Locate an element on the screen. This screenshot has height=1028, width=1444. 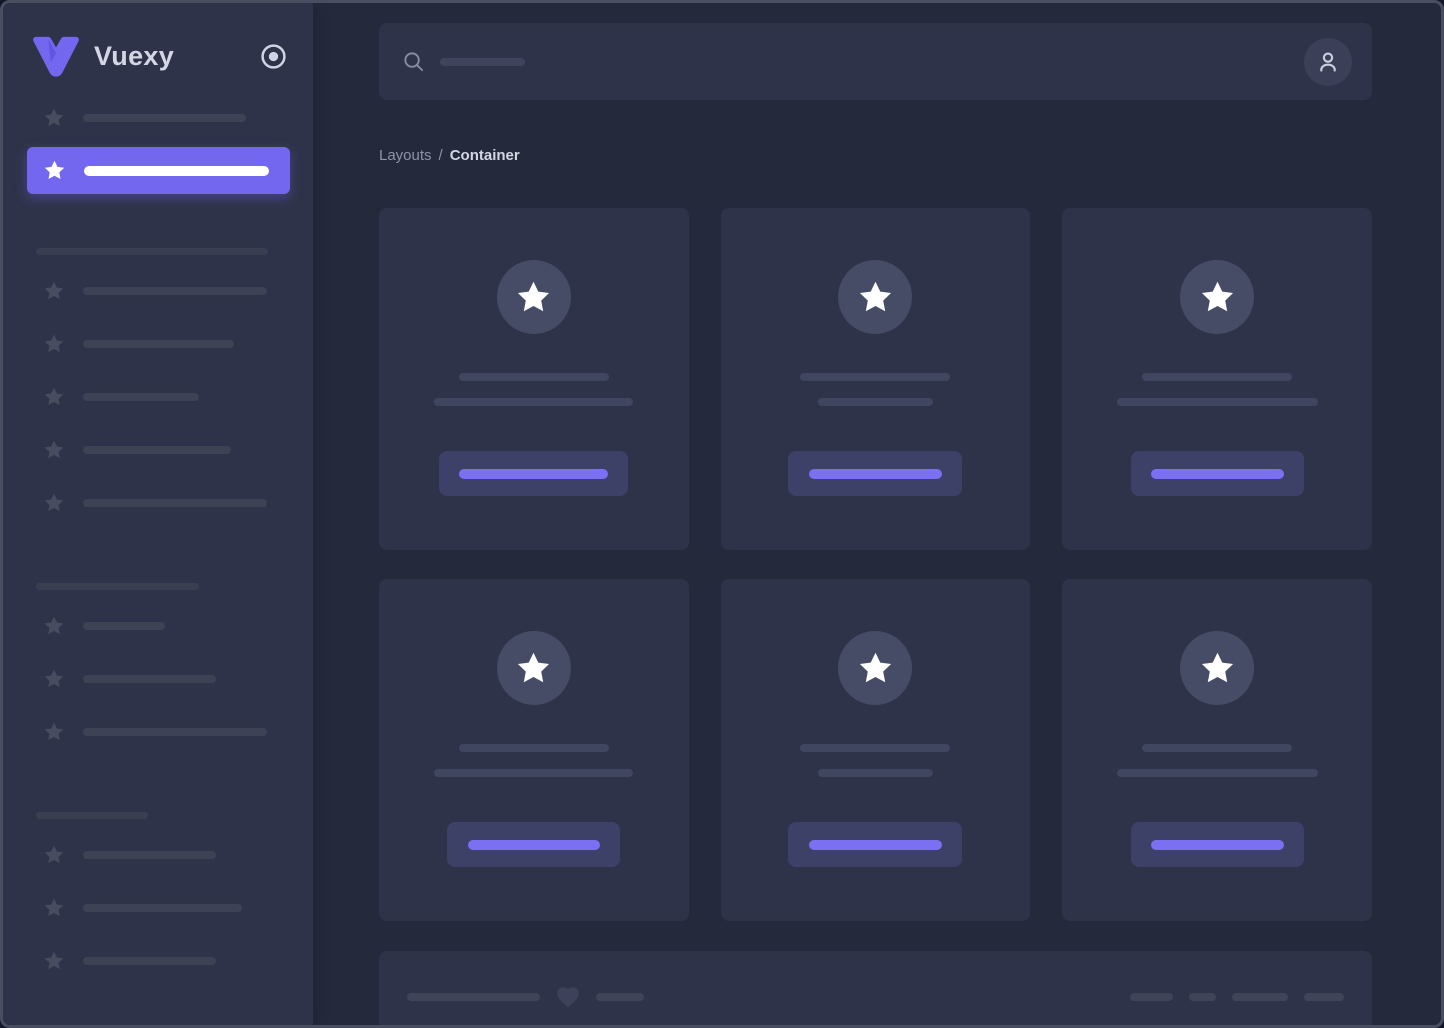
brand-name: Vuexy is located at coordinates (134, 55).